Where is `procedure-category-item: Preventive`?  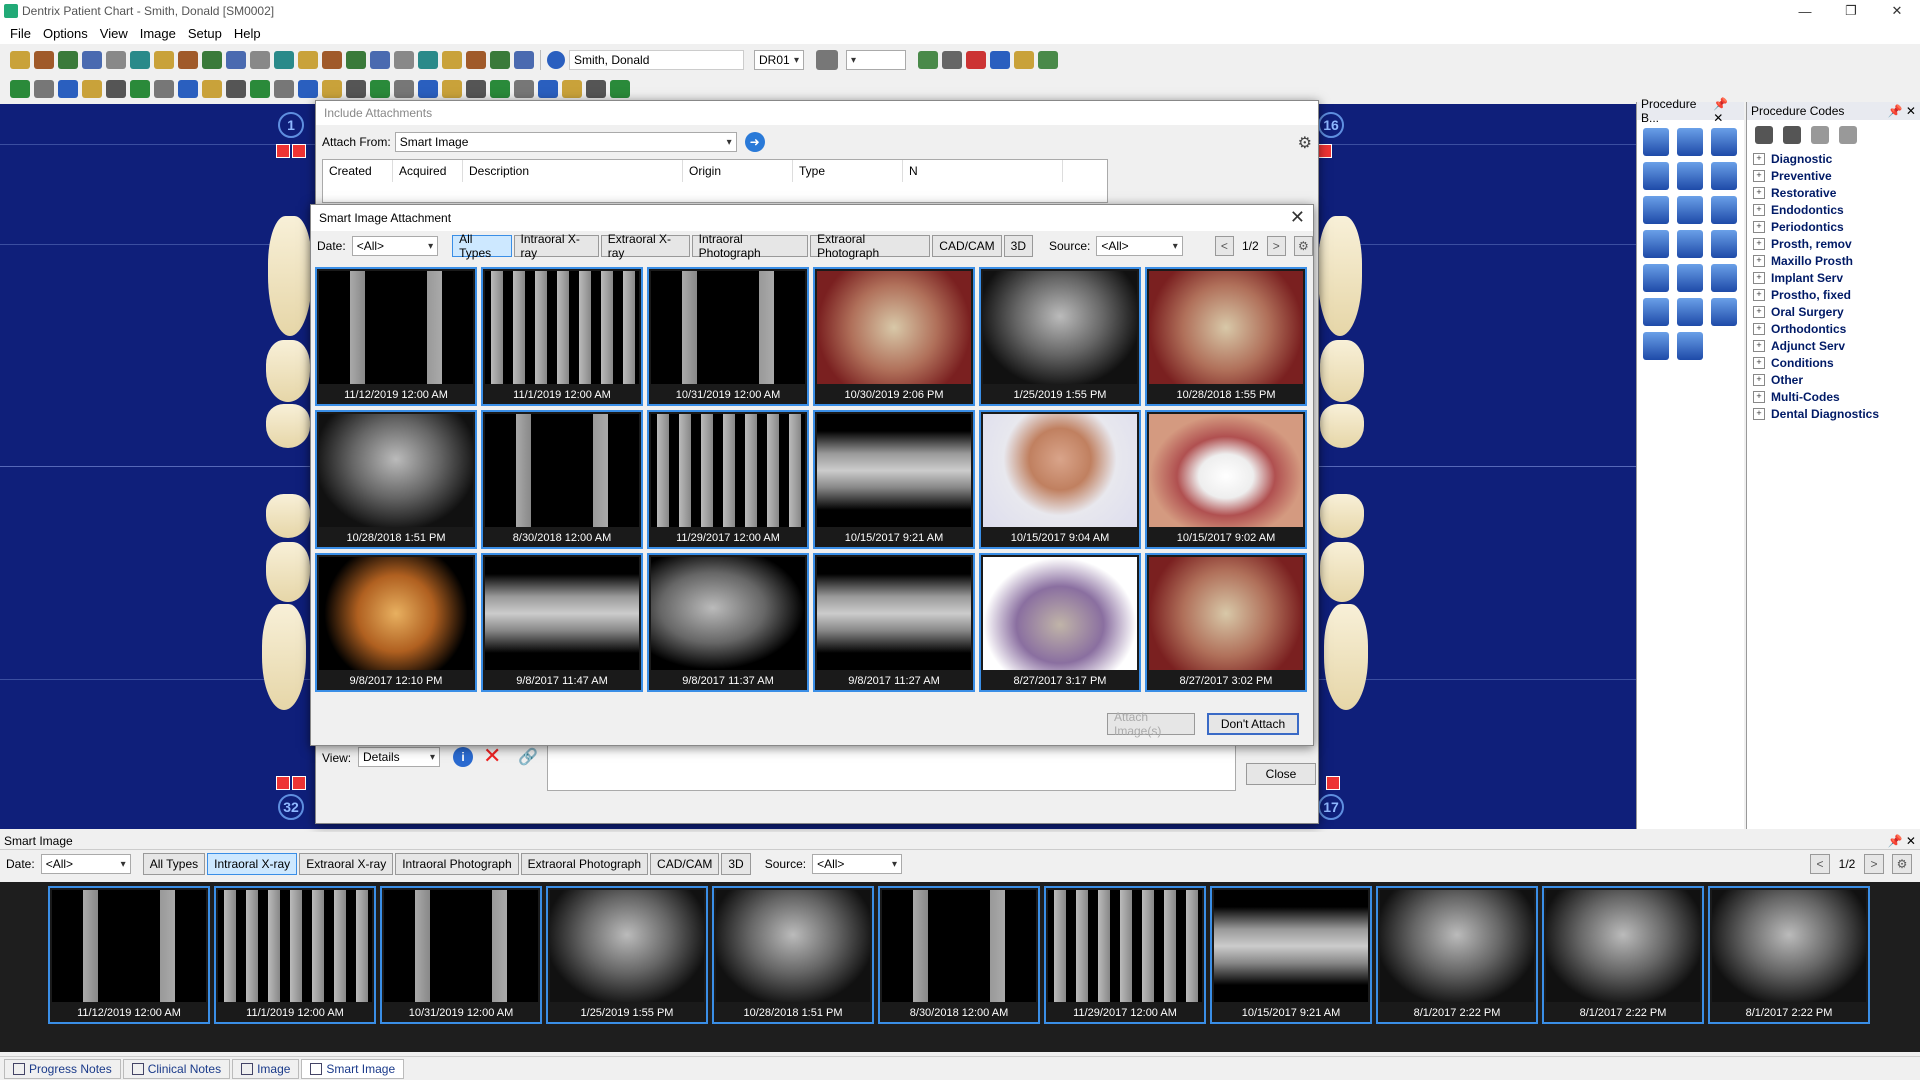
procedure-category-item: Preventive is located at coordinates (1833, 175).